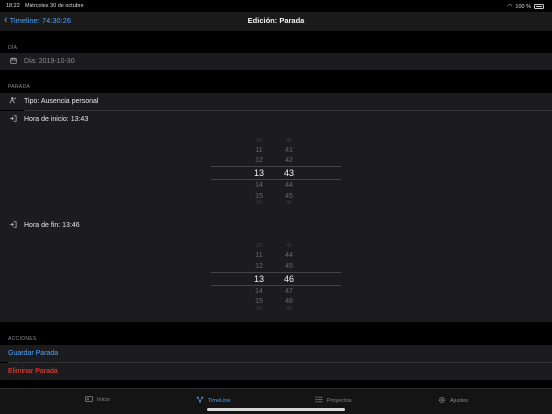 The image size is (552, 414). I want to click on status-indicators: ◠ 100 %, so click(525, 6).